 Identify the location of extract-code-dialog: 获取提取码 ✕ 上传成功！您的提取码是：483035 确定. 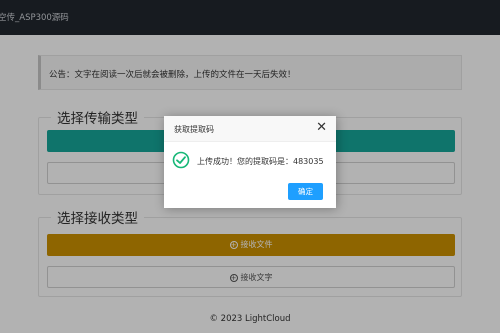
(250, 162).